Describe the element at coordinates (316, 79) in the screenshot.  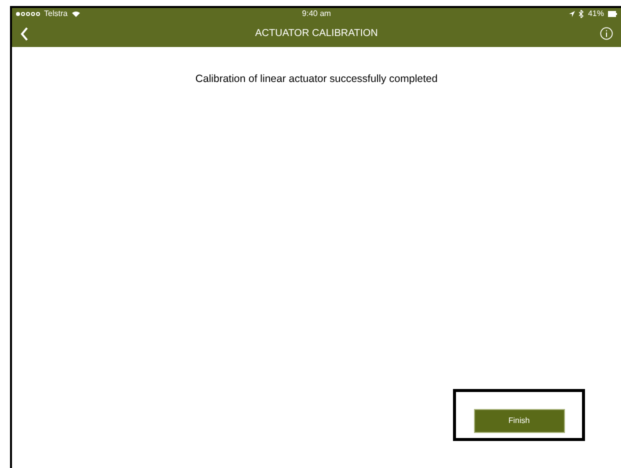
I see `status-message: Calibration of linear actuator successfully completed` at that location.